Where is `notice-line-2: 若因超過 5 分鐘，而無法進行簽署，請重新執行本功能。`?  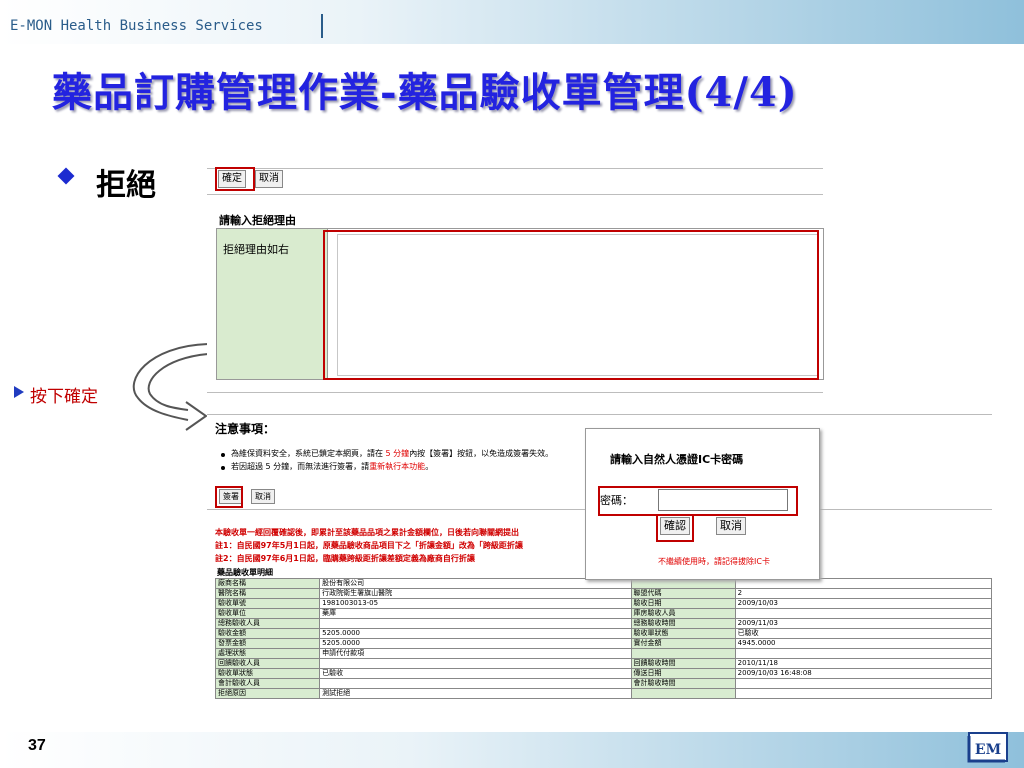
notice-line-2: 若因超過 5 分鐘，而無法進行簽署，請重新執行本功能。 is located at coordinates (332, 466).